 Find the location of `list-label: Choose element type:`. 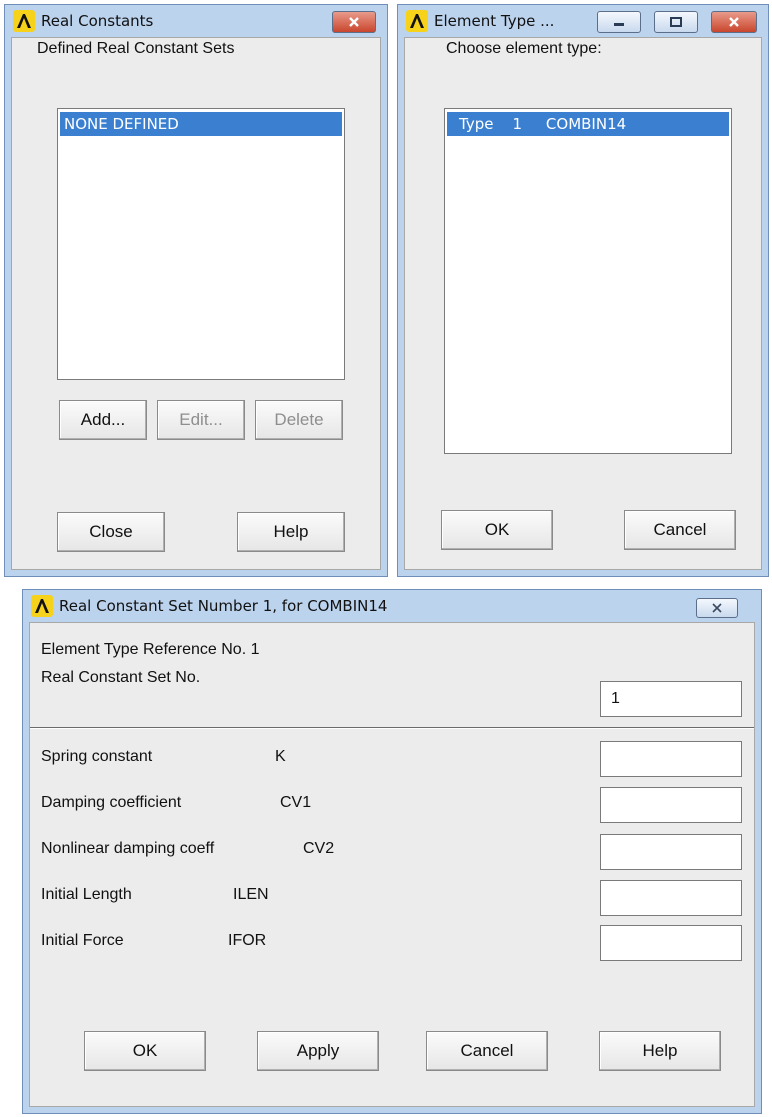

list-label: Choose element type: is located at coordinates (524, 48).